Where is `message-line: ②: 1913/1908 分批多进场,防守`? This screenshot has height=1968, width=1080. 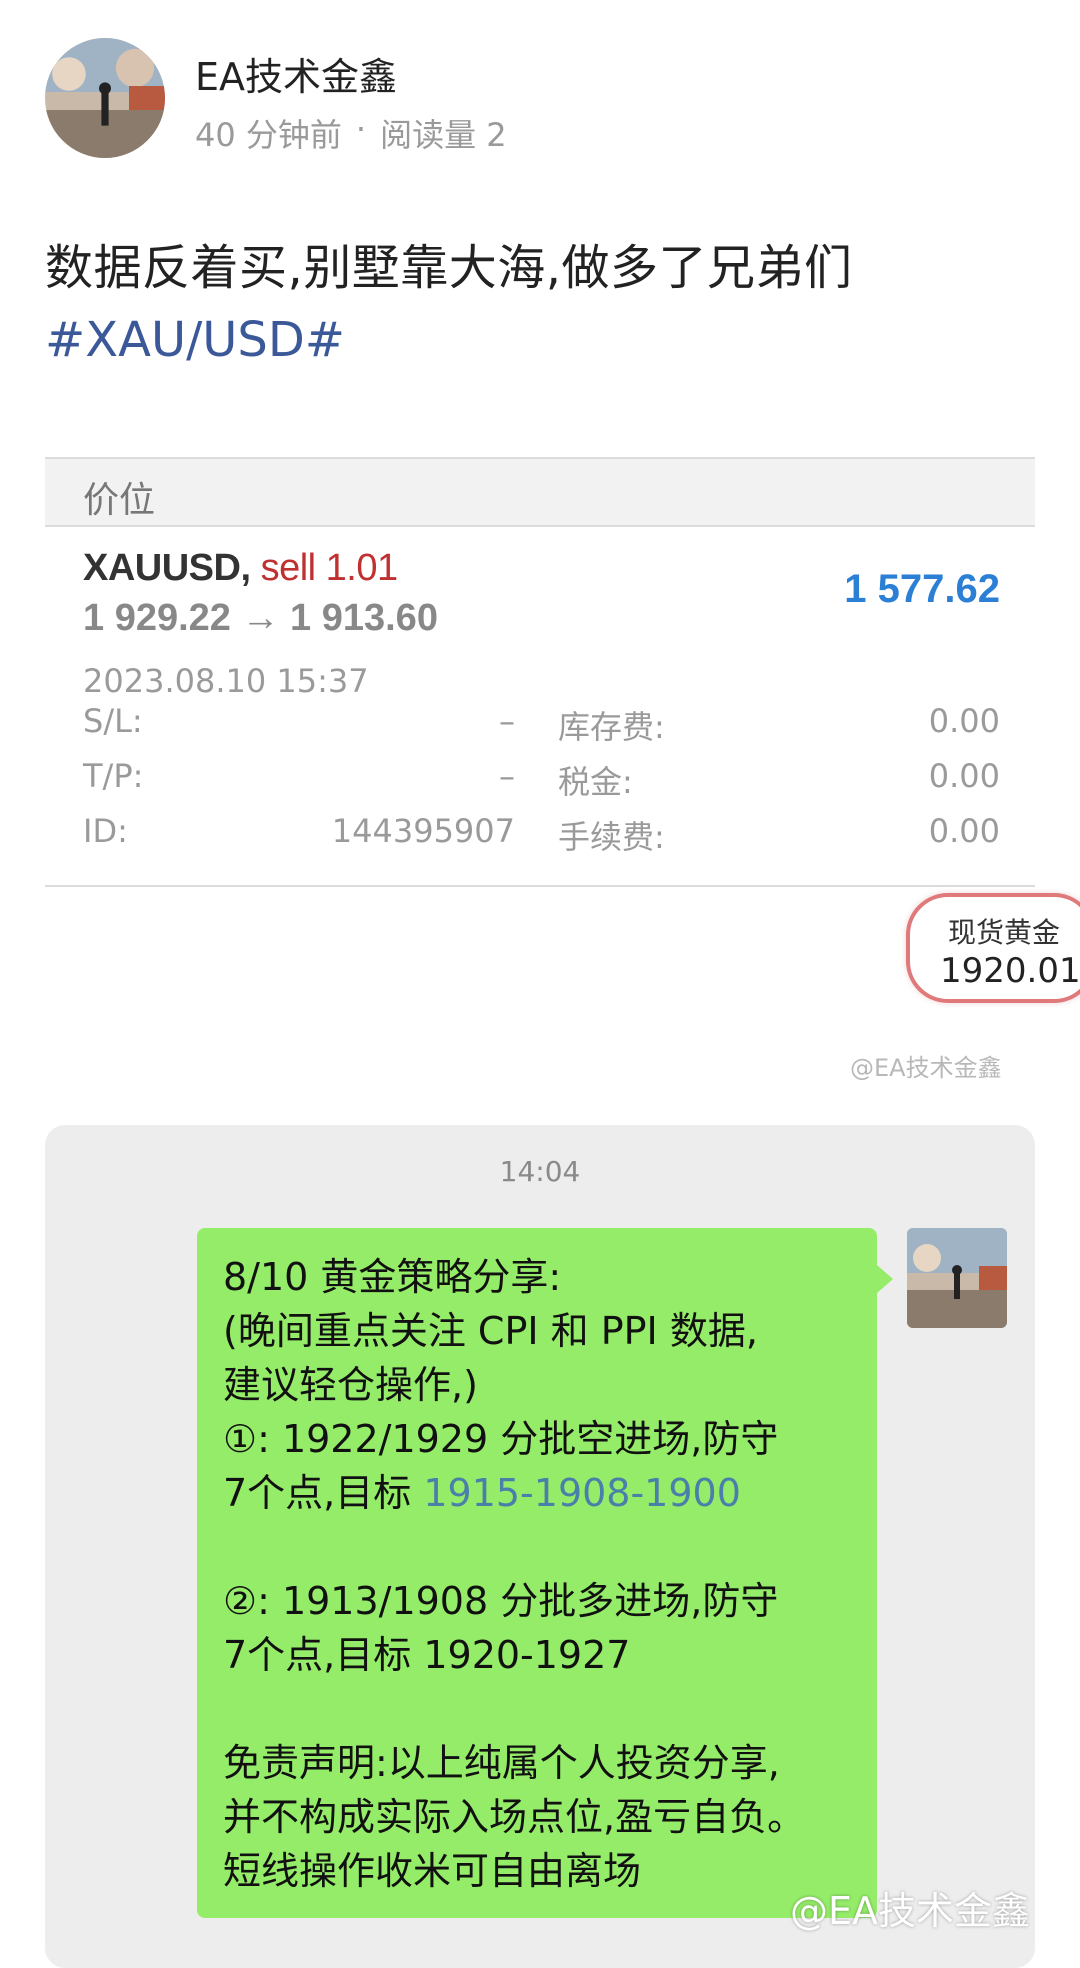 message-line: ②: 1913/1908 分批多进场,防守 is located at coordinates (501, 1601).